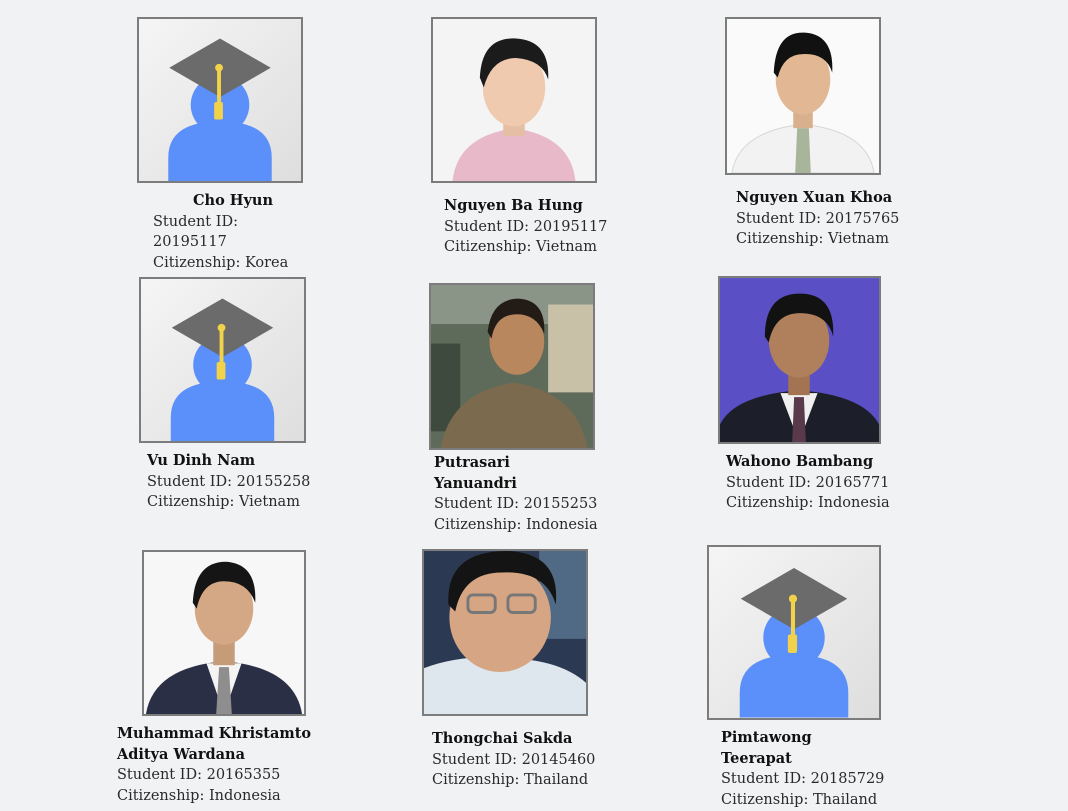  I want to click on student-id-line: Student ID: 20165355, so click(239, 775).